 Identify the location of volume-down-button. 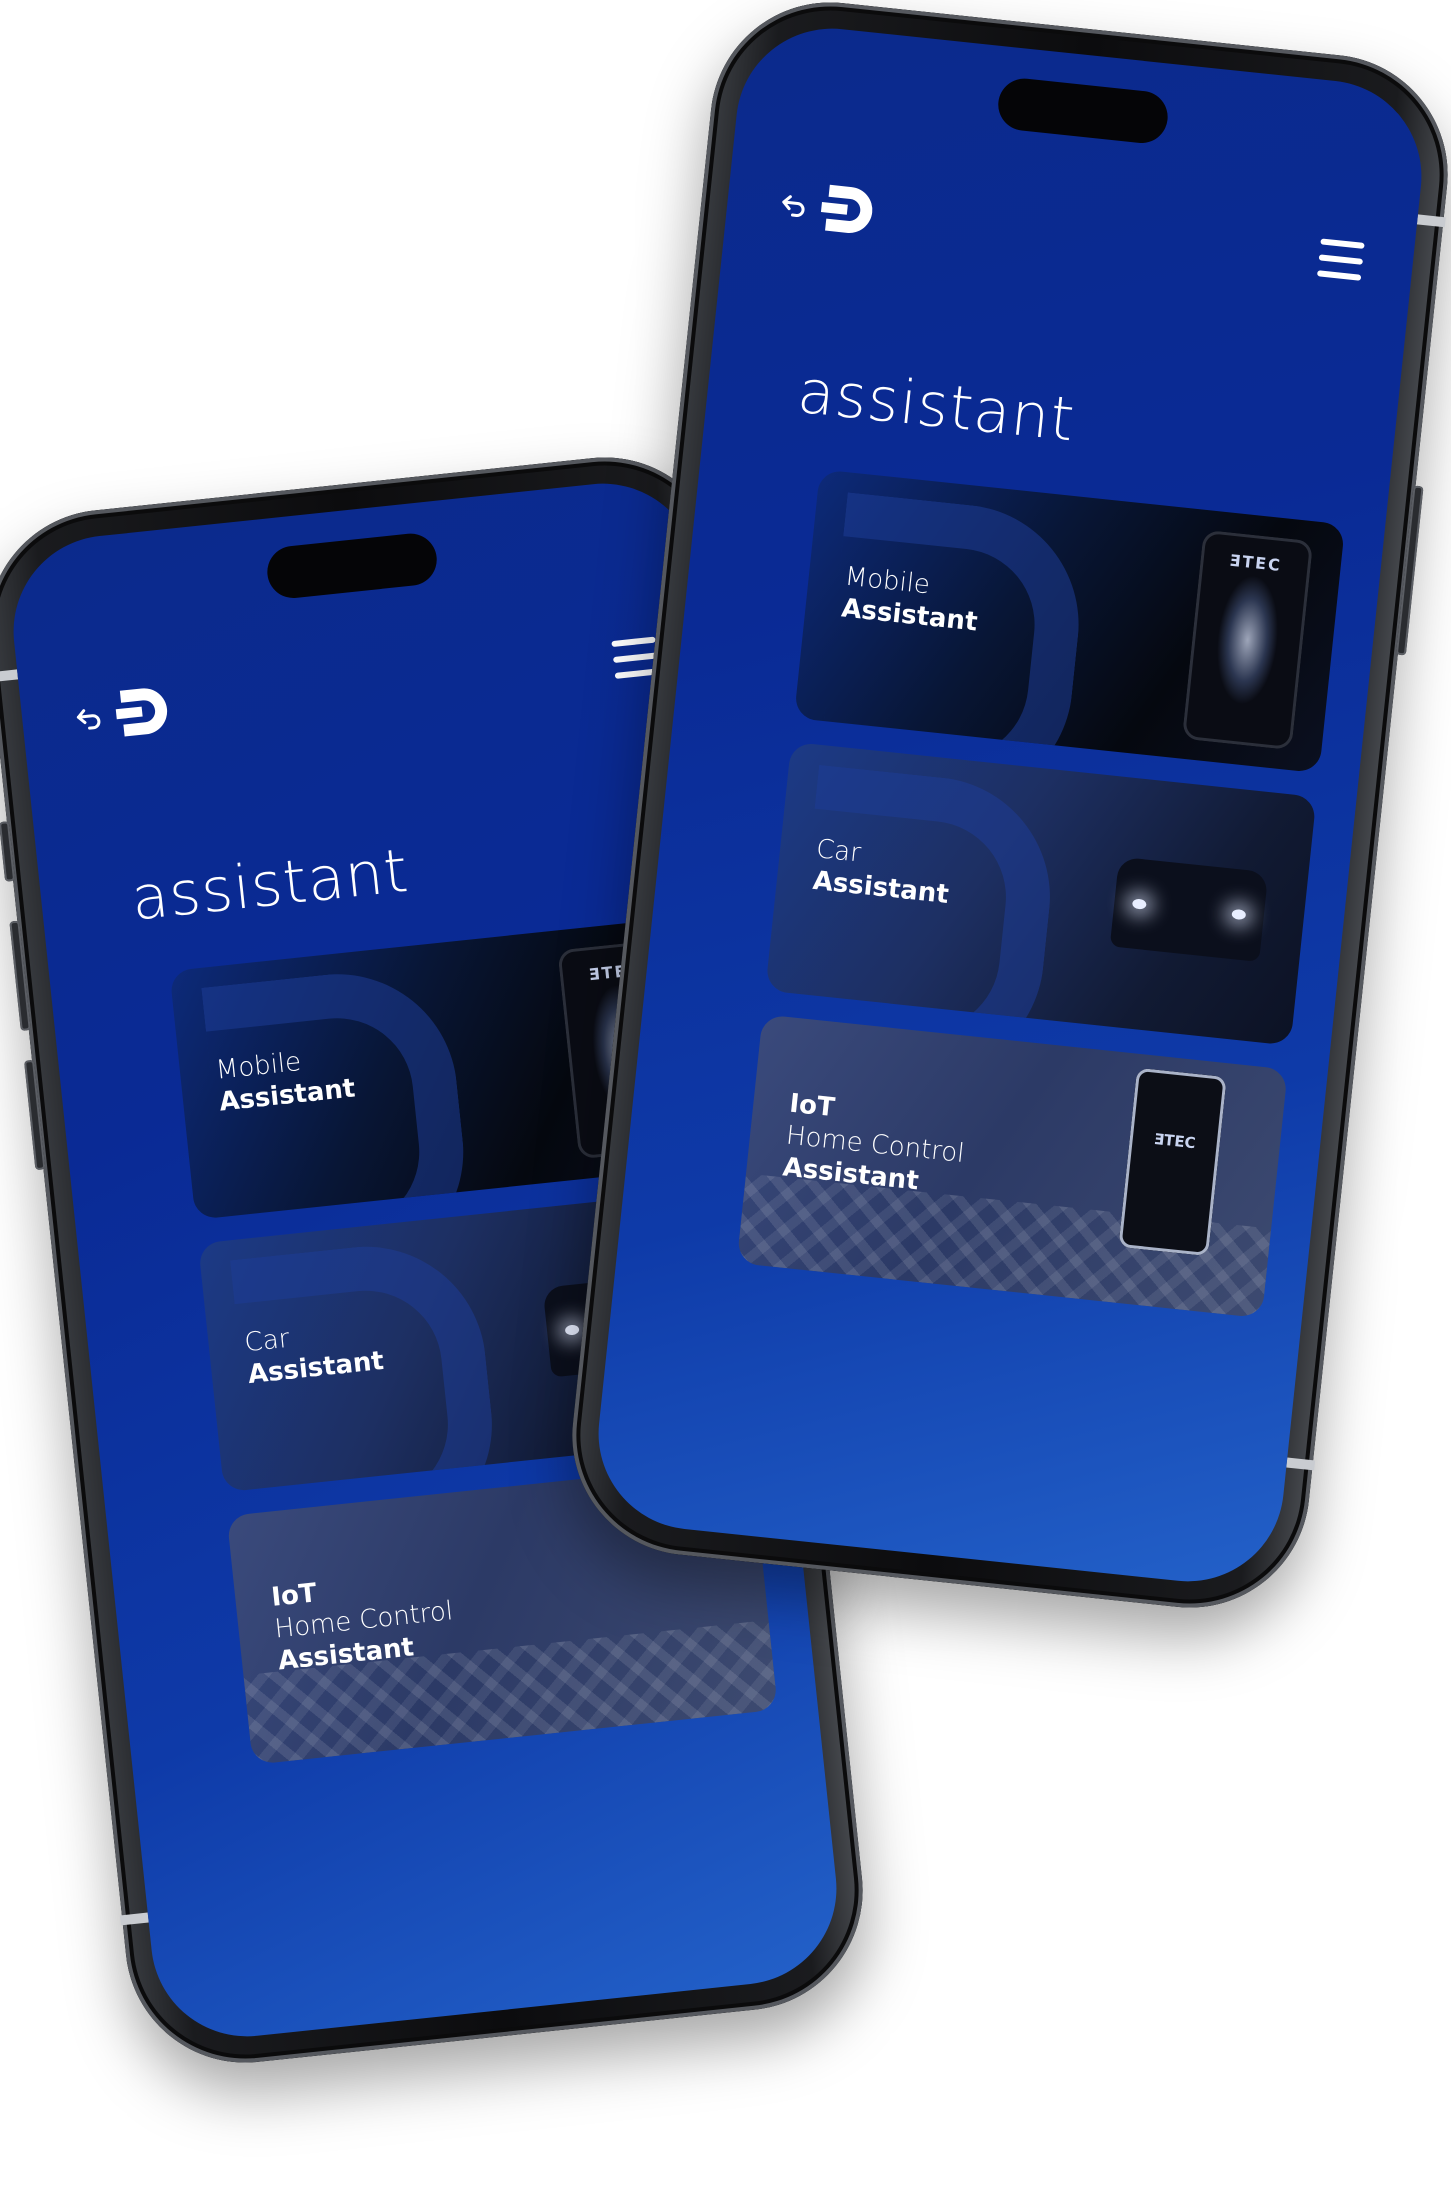
(34, 1115).